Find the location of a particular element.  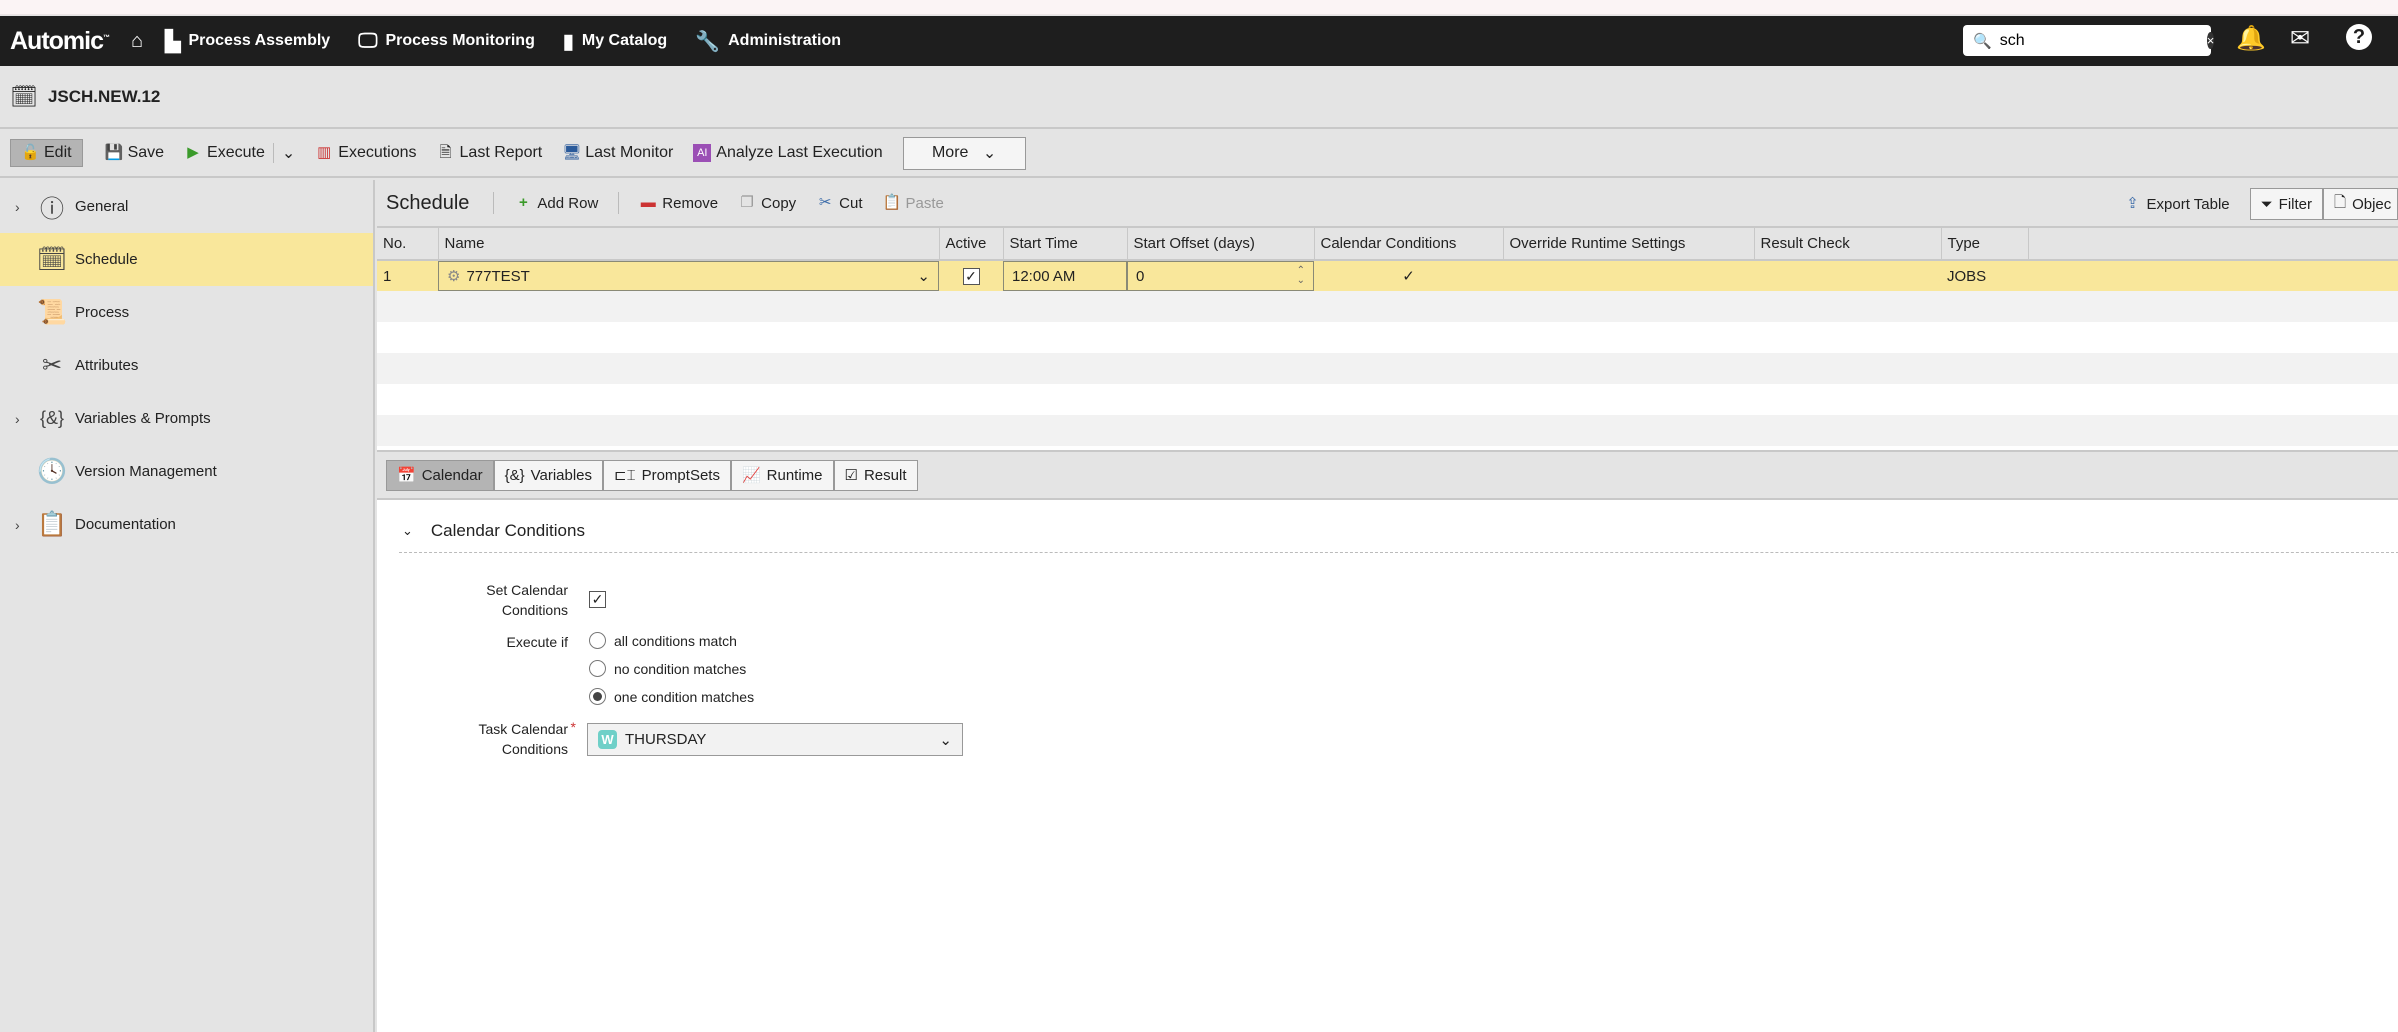

executions-button: ▥ Executions is located at coordinates (365, 153).